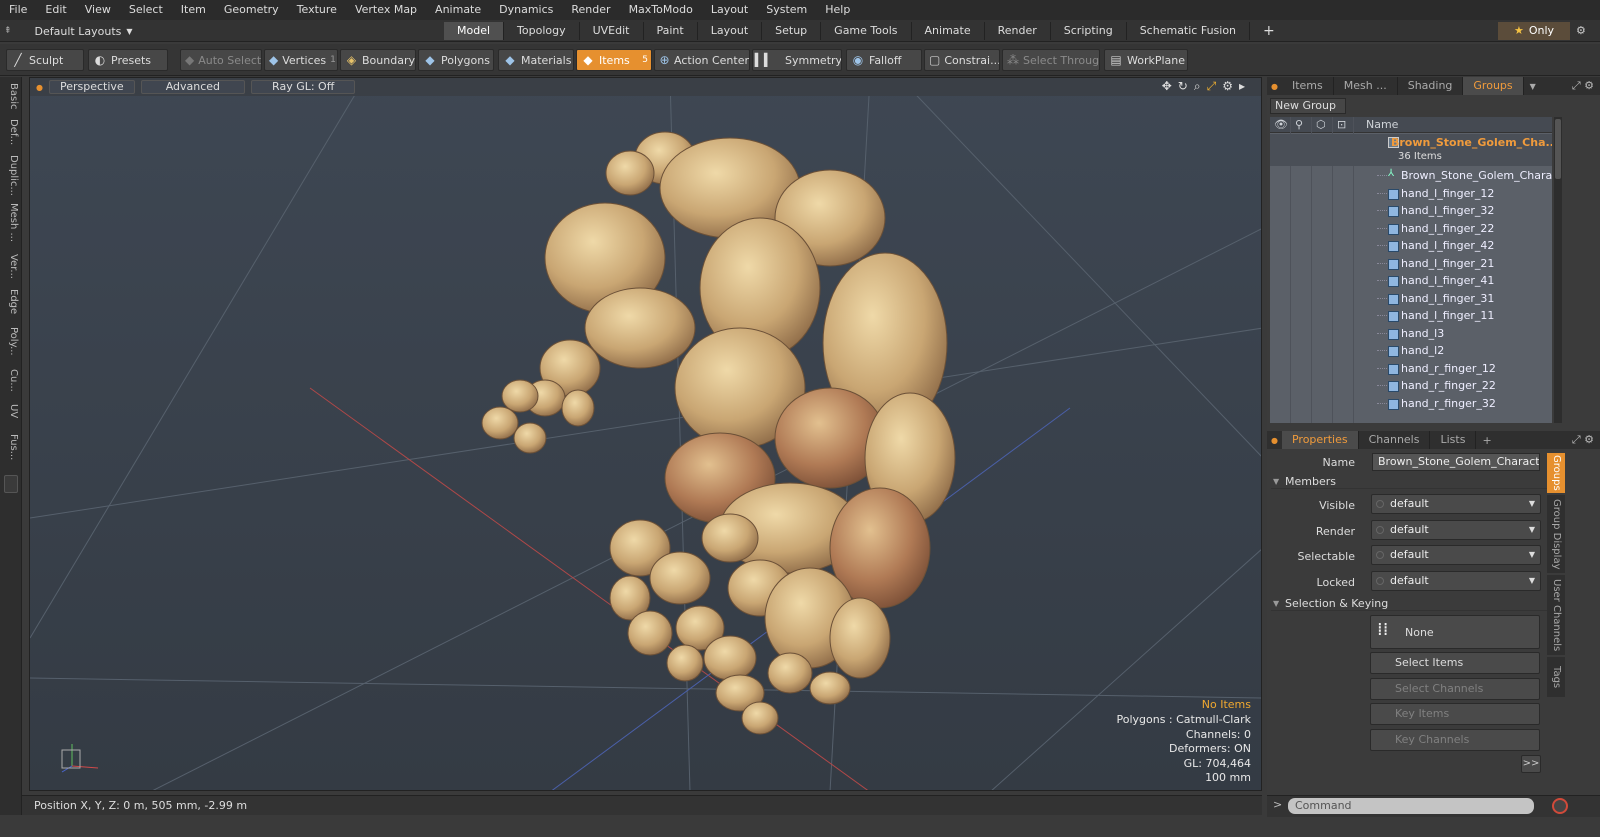 The height and width of the screenshot is (837, 1600). I want to click on list-item: hand_l3, so click(1411, 334).